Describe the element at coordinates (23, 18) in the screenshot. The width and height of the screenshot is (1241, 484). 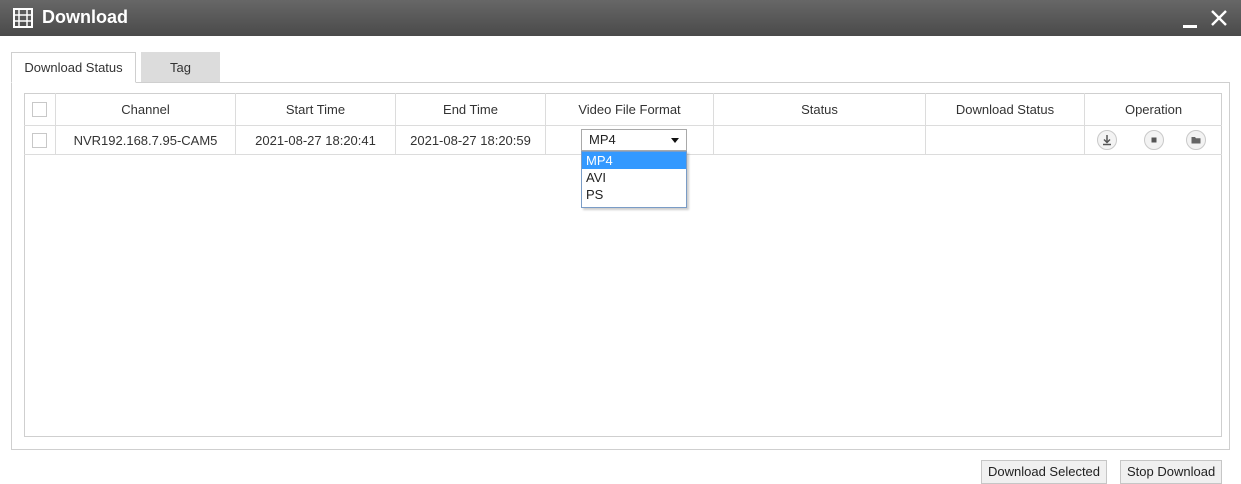
I see `film-icon` at that location.